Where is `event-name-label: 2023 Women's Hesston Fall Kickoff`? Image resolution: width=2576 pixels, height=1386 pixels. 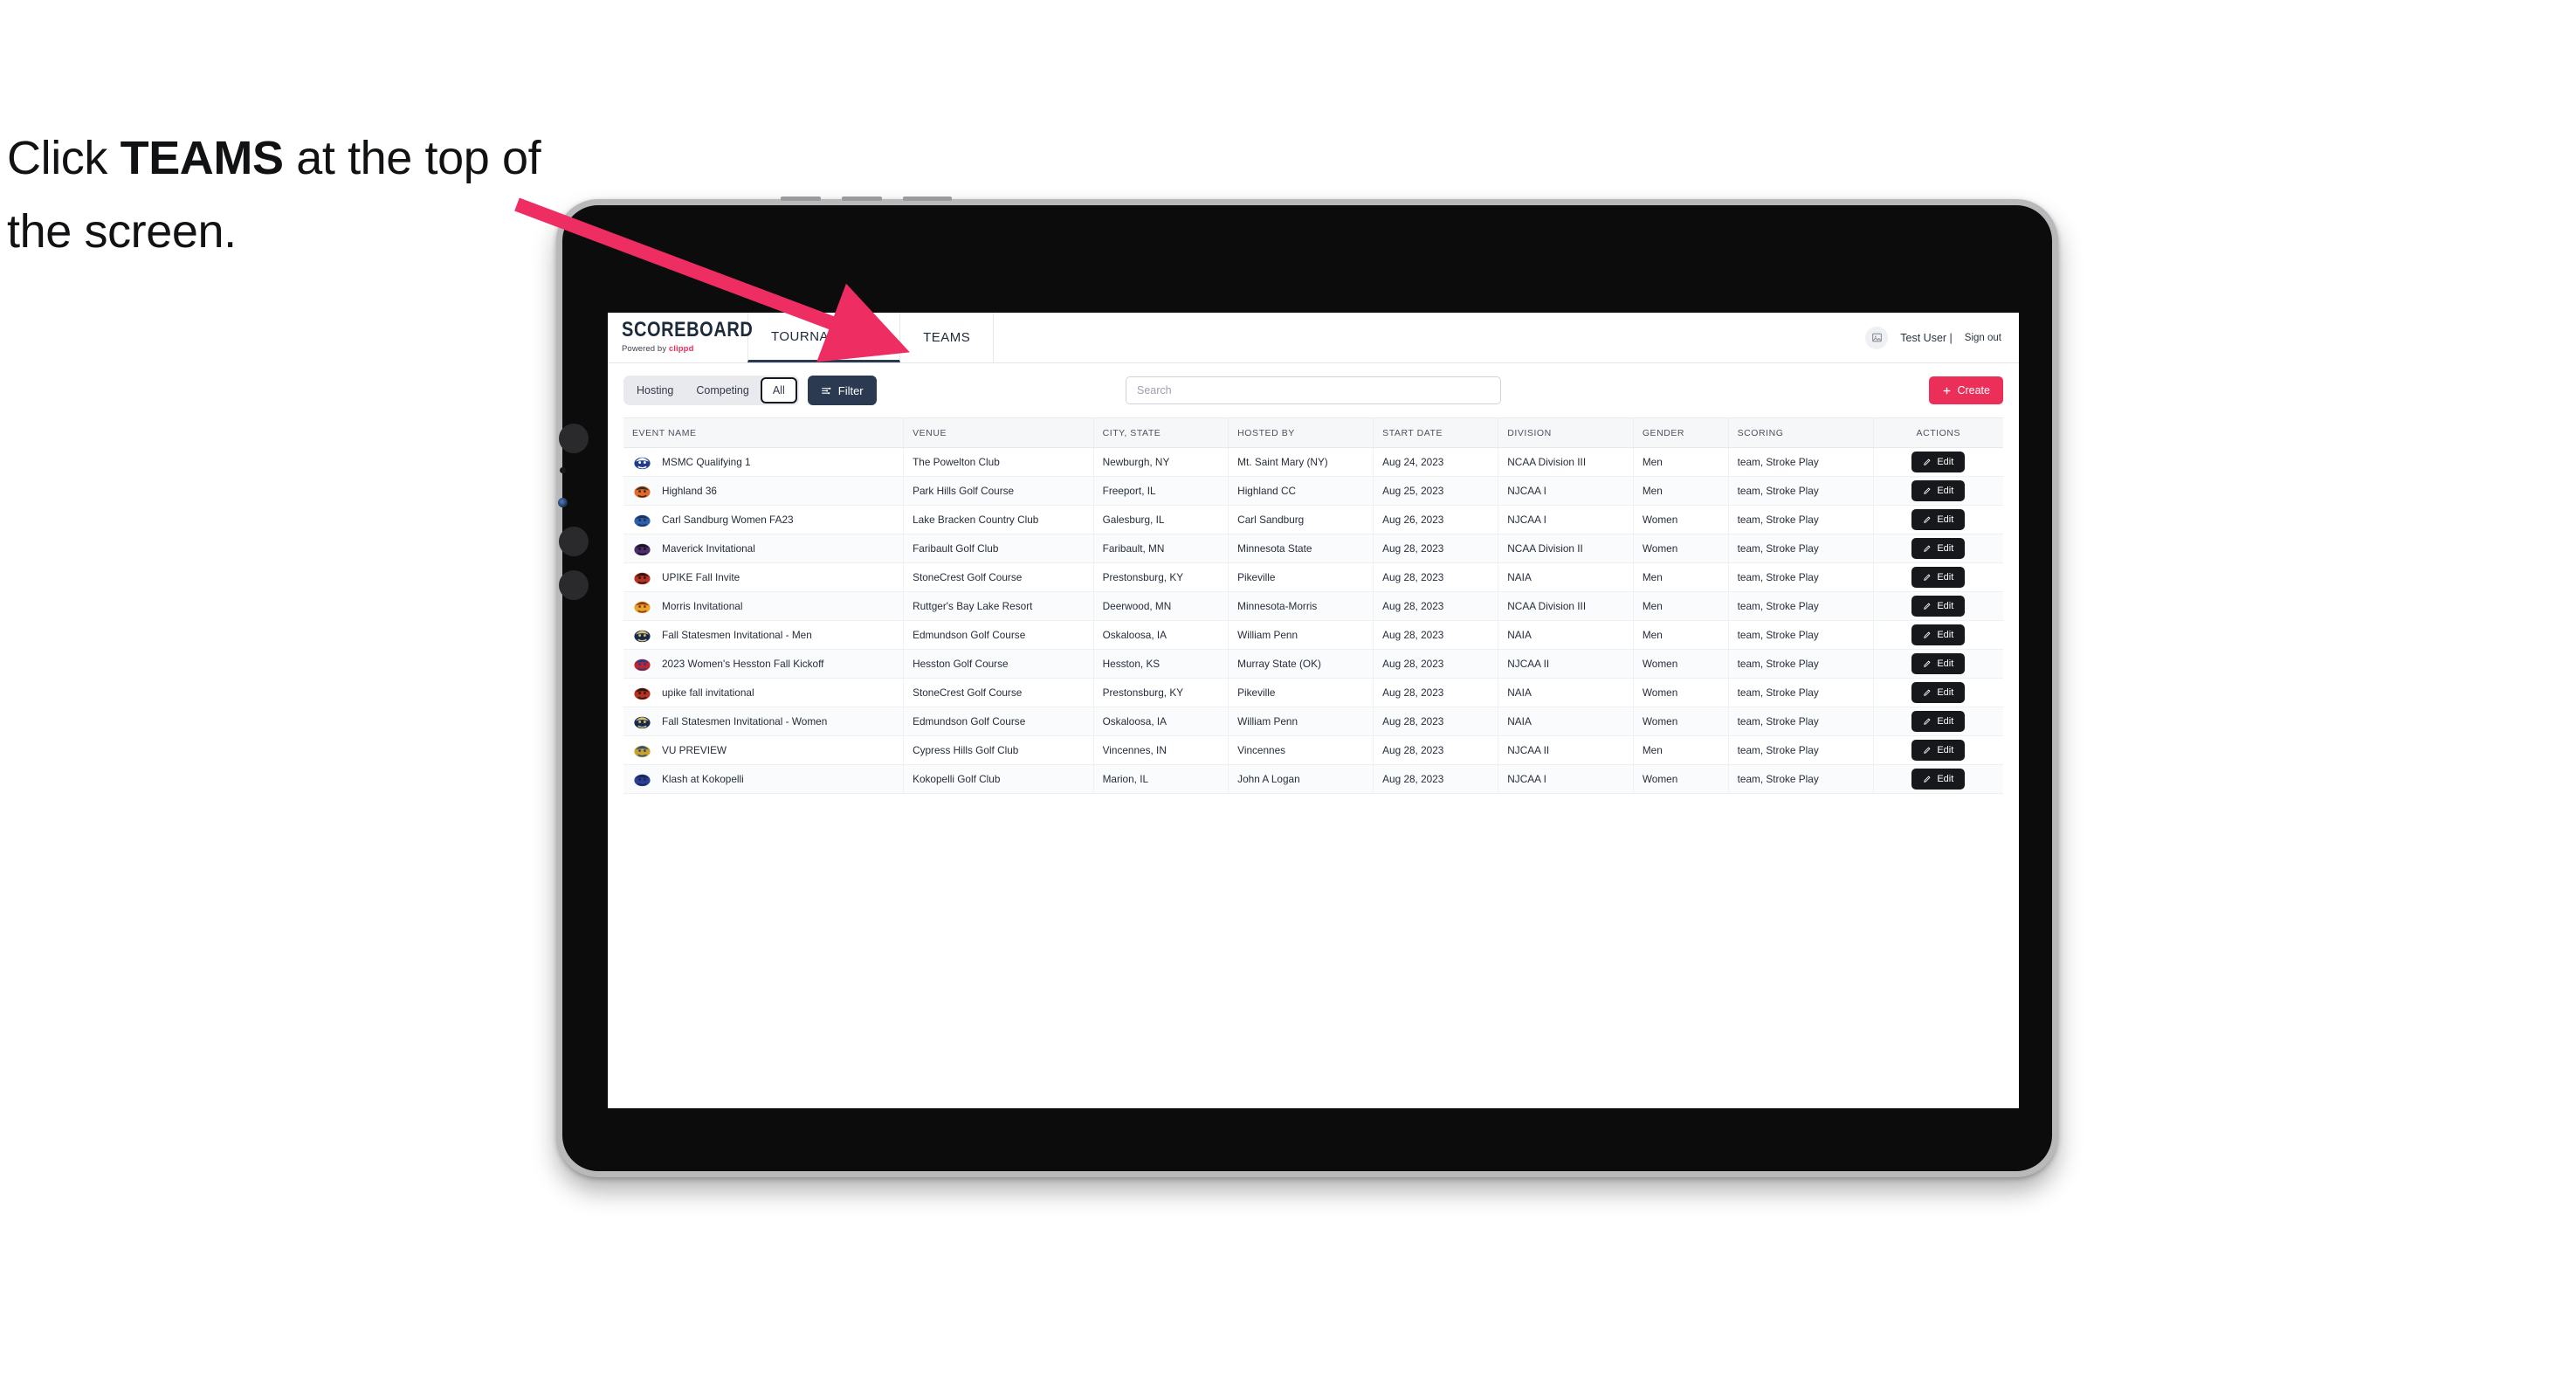
event-name-label: 2023 Women's Hesston Fall Kickoff is located at coordinates (743, 664).